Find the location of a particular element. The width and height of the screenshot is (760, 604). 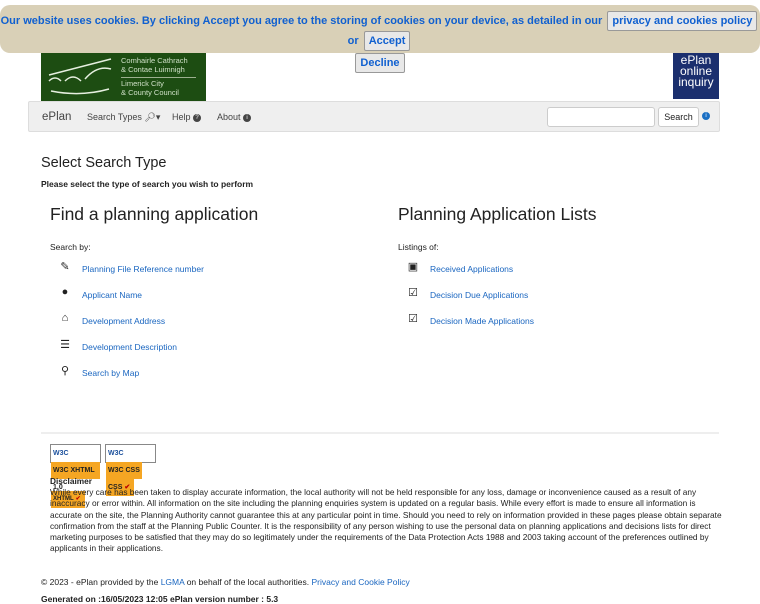

bridge-logo-icon is located at coordinates (80, 76).